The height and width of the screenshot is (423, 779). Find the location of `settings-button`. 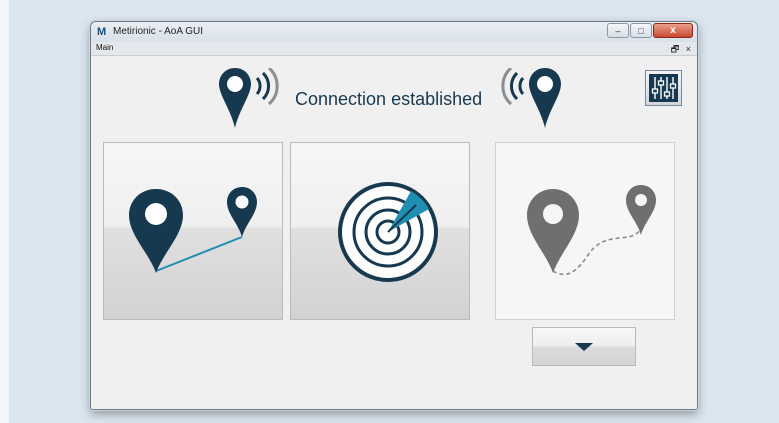

settings-button is located at coordinates (663, 88).